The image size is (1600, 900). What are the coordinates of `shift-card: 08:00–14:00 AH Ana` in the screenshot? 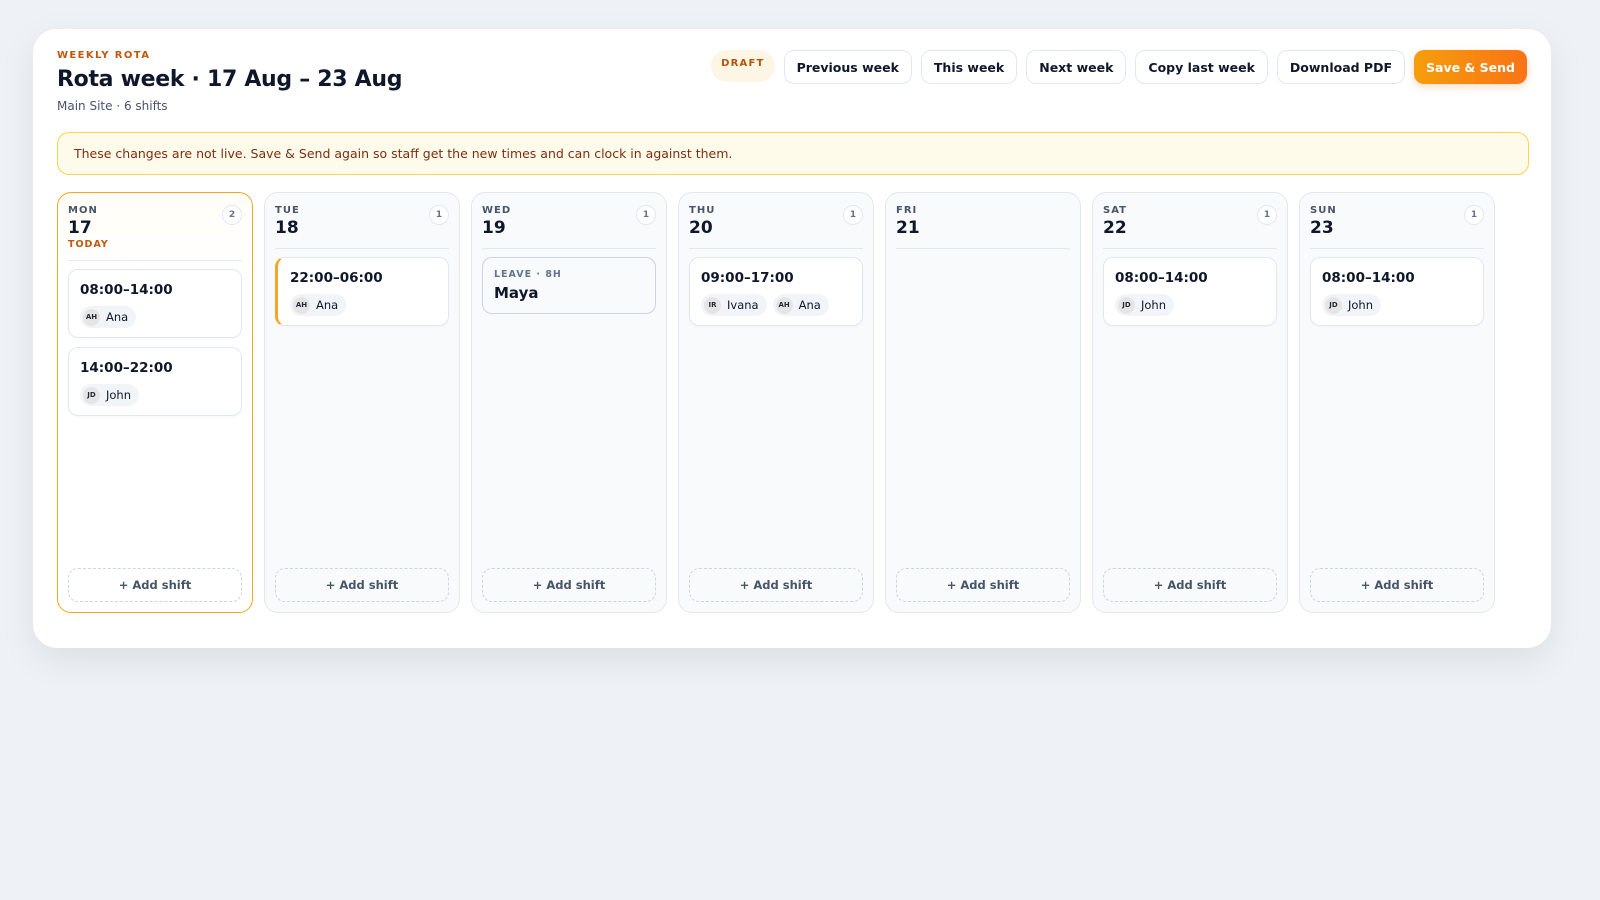 It's located at (155, 303).